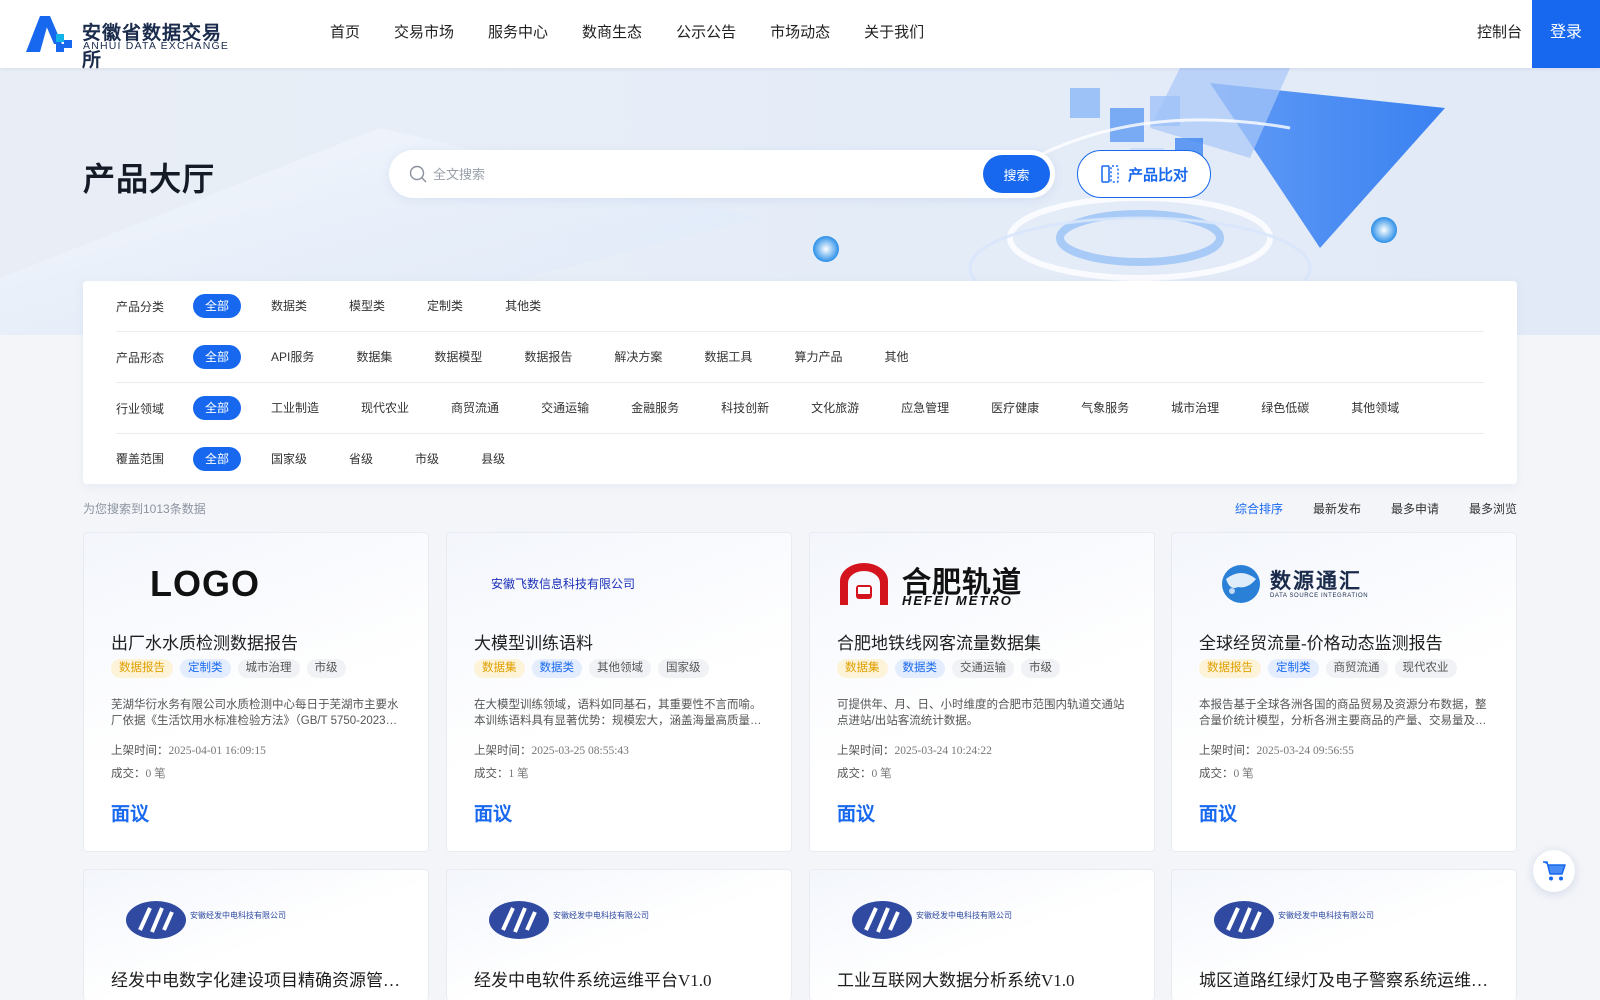 The image size is (1600, 1000). I want to click on filter-chip: 县级, so click(493, 459).